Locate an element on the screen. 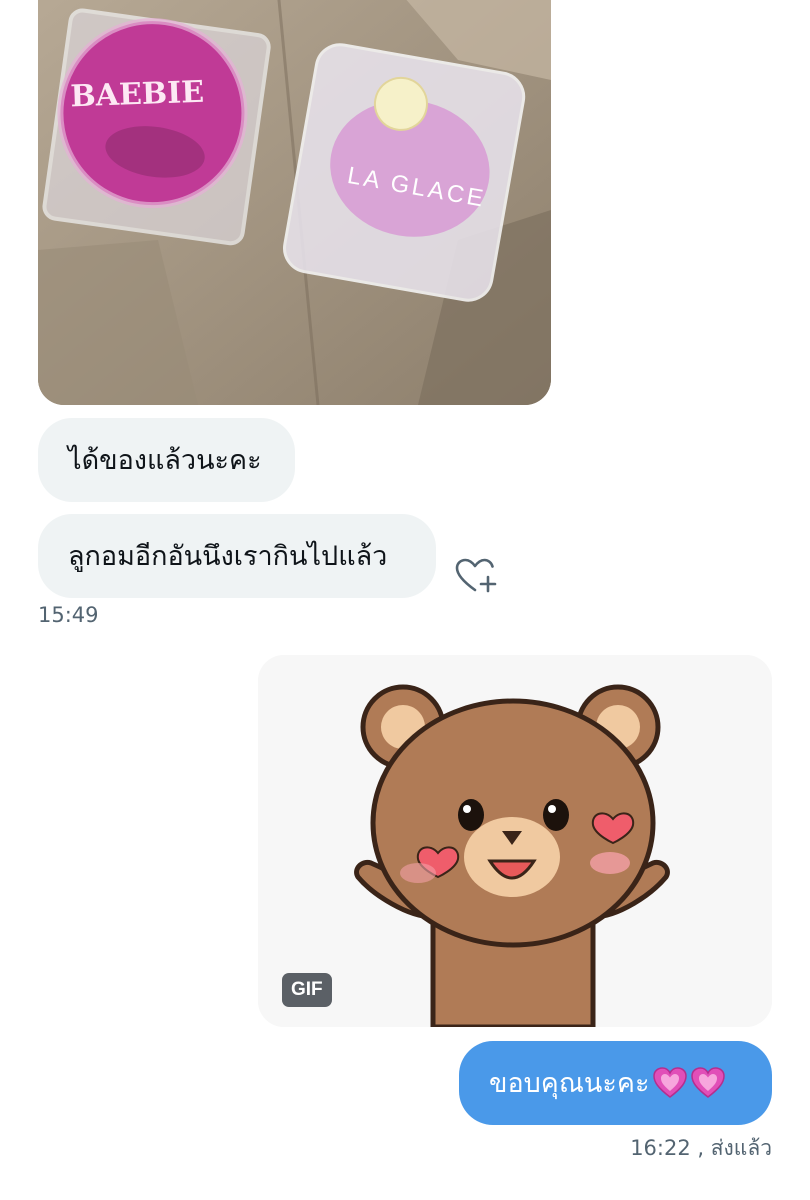  incoming-message-bubble: ได้ของแล้วนะคะ is located at coordinates (166, 460).